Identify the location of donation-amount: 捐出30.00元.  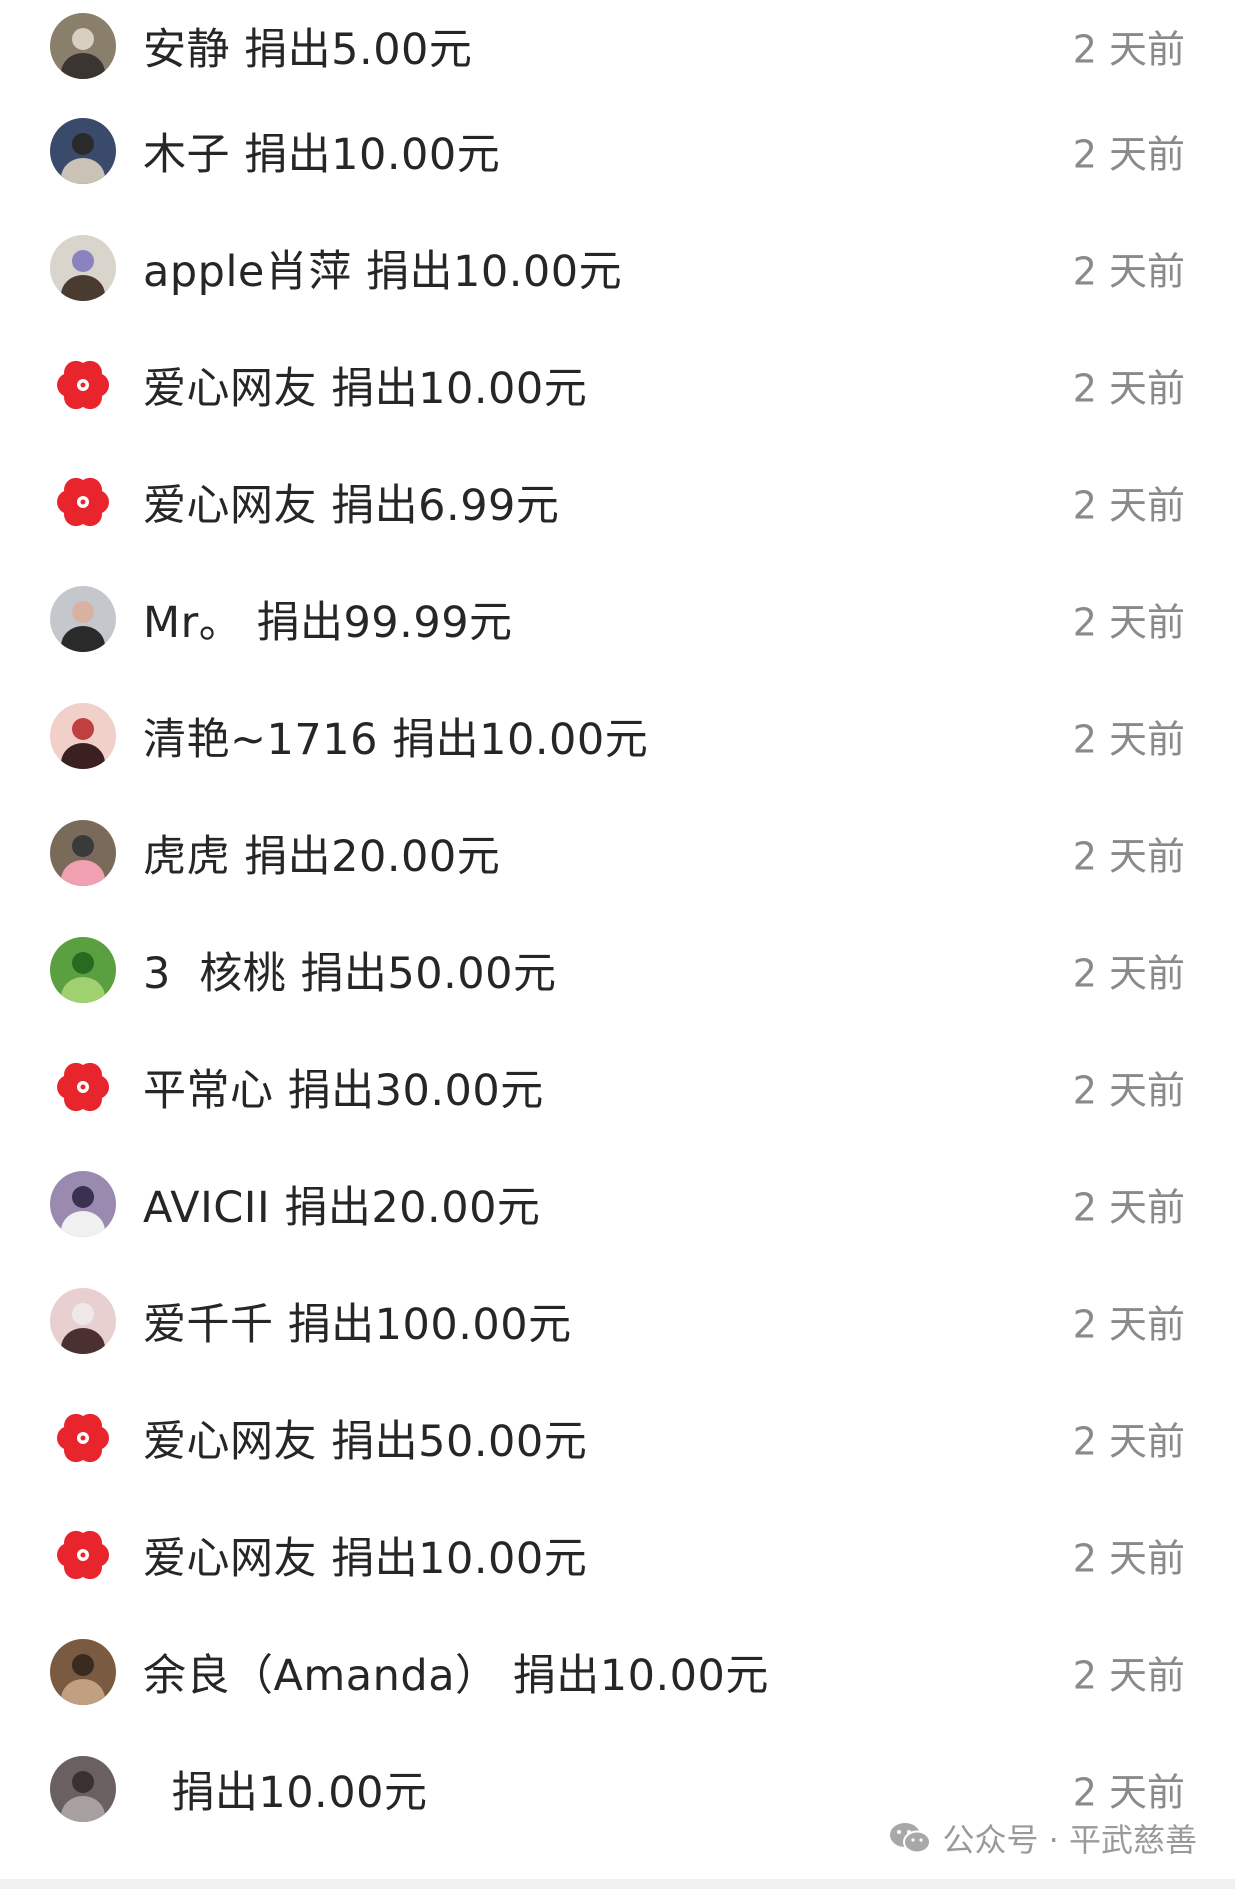
(415, 1090).